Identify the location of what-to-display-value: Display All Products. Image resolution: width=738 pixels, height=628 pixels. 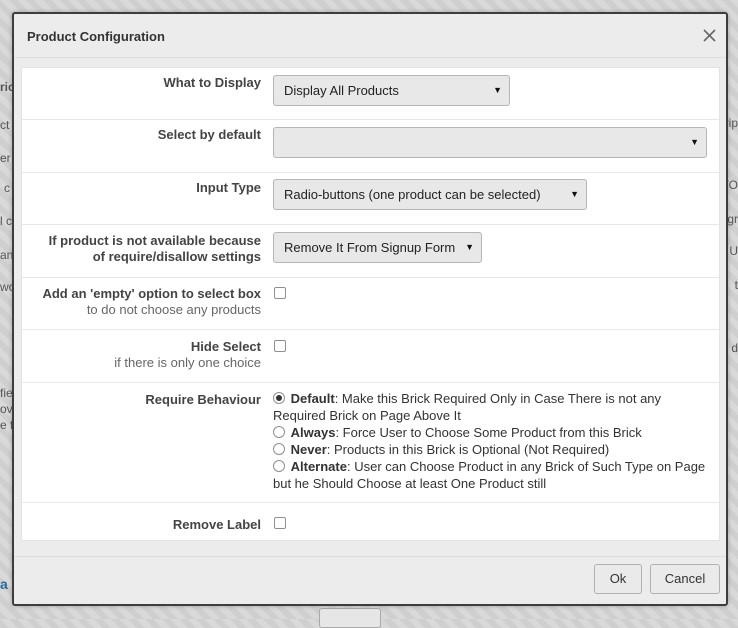
(341, 90).